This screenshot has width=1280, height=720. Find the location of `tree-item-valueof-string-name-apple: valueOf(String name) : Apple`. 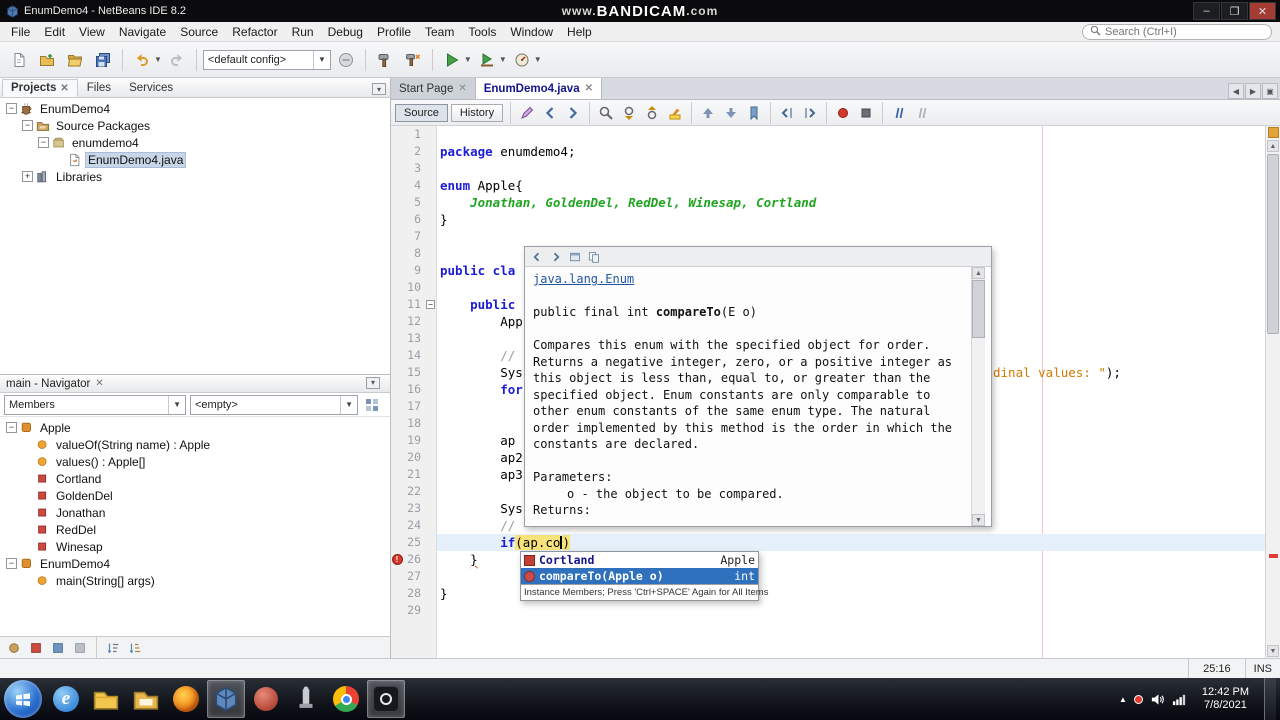

tree-item-valueof-string-name-apple: valueOf(String name) : Apple is located at coordinates (195, 444).